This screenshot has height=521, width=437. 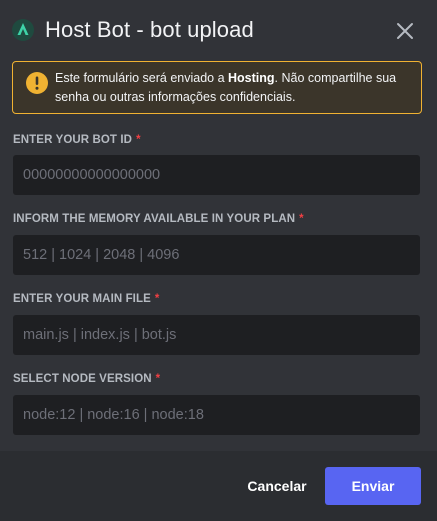 I want to click on modal-title: Host Bot - bot upload, so click(x=149, y=29).